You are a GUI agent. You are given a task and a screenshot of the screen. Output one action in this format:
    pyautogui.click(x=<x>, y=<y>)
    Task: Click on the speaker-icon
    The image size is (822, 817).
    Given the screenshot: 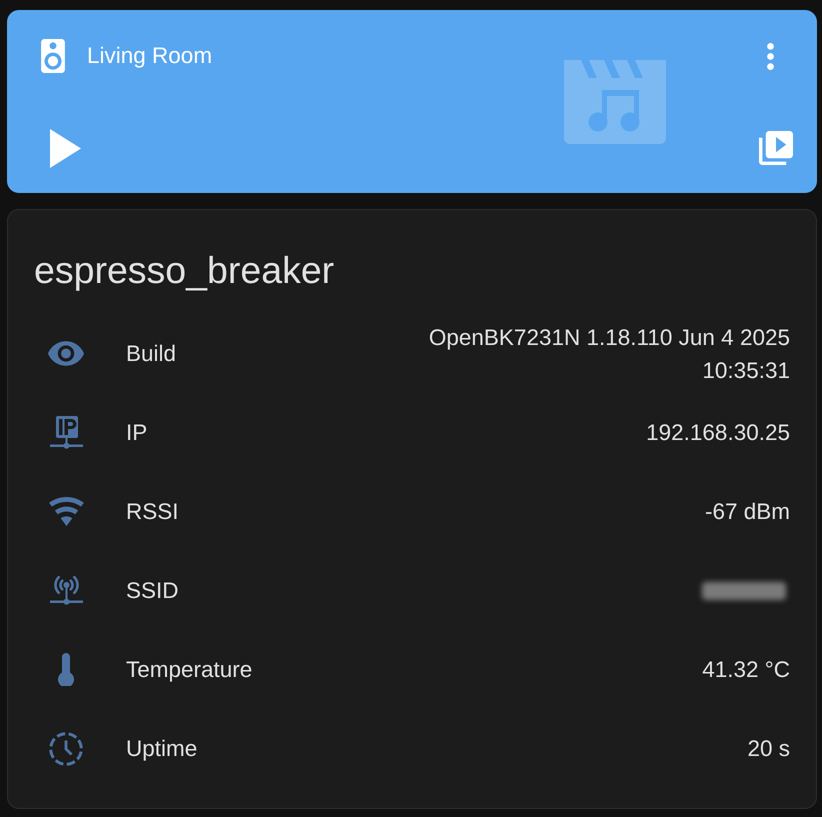 What is the action you would take?
    pyautogui.click(x=53, y=56)
    